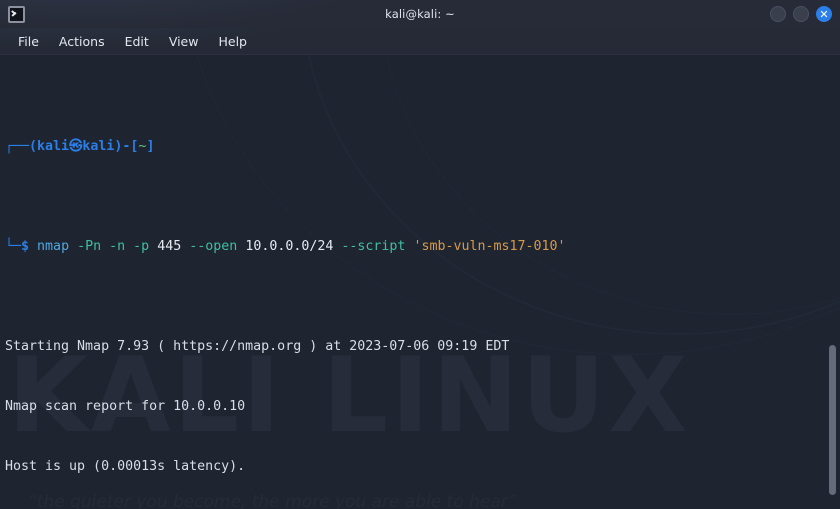  Describe the element at coordinates (169, 246) in the screenshot. I see `command-port: 445` at that location.